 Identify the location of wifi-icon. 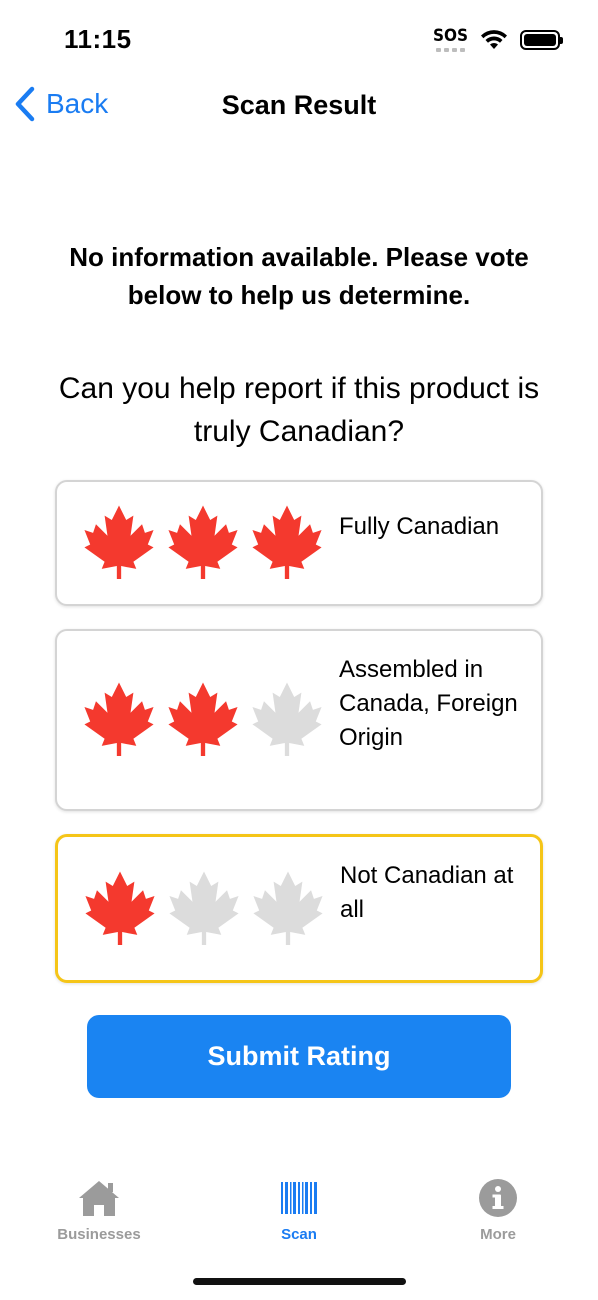
(494, 39).